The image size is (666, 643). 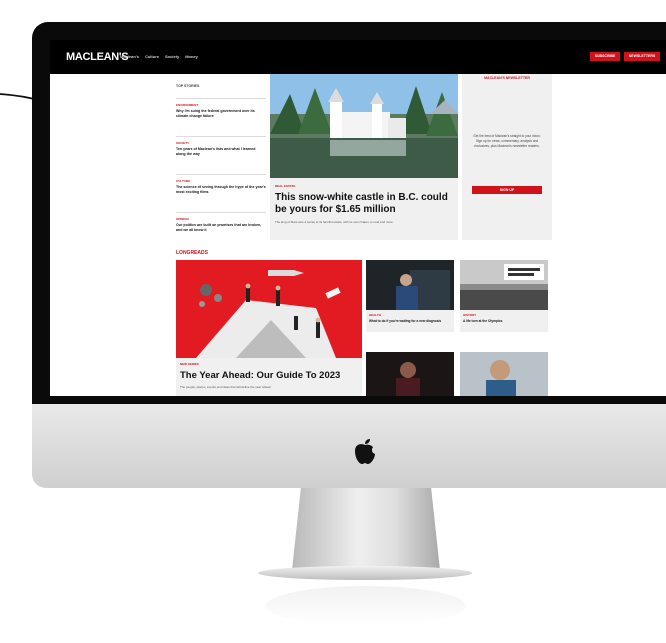 I want to click on portrait-photo, so click(x=410, y=374).